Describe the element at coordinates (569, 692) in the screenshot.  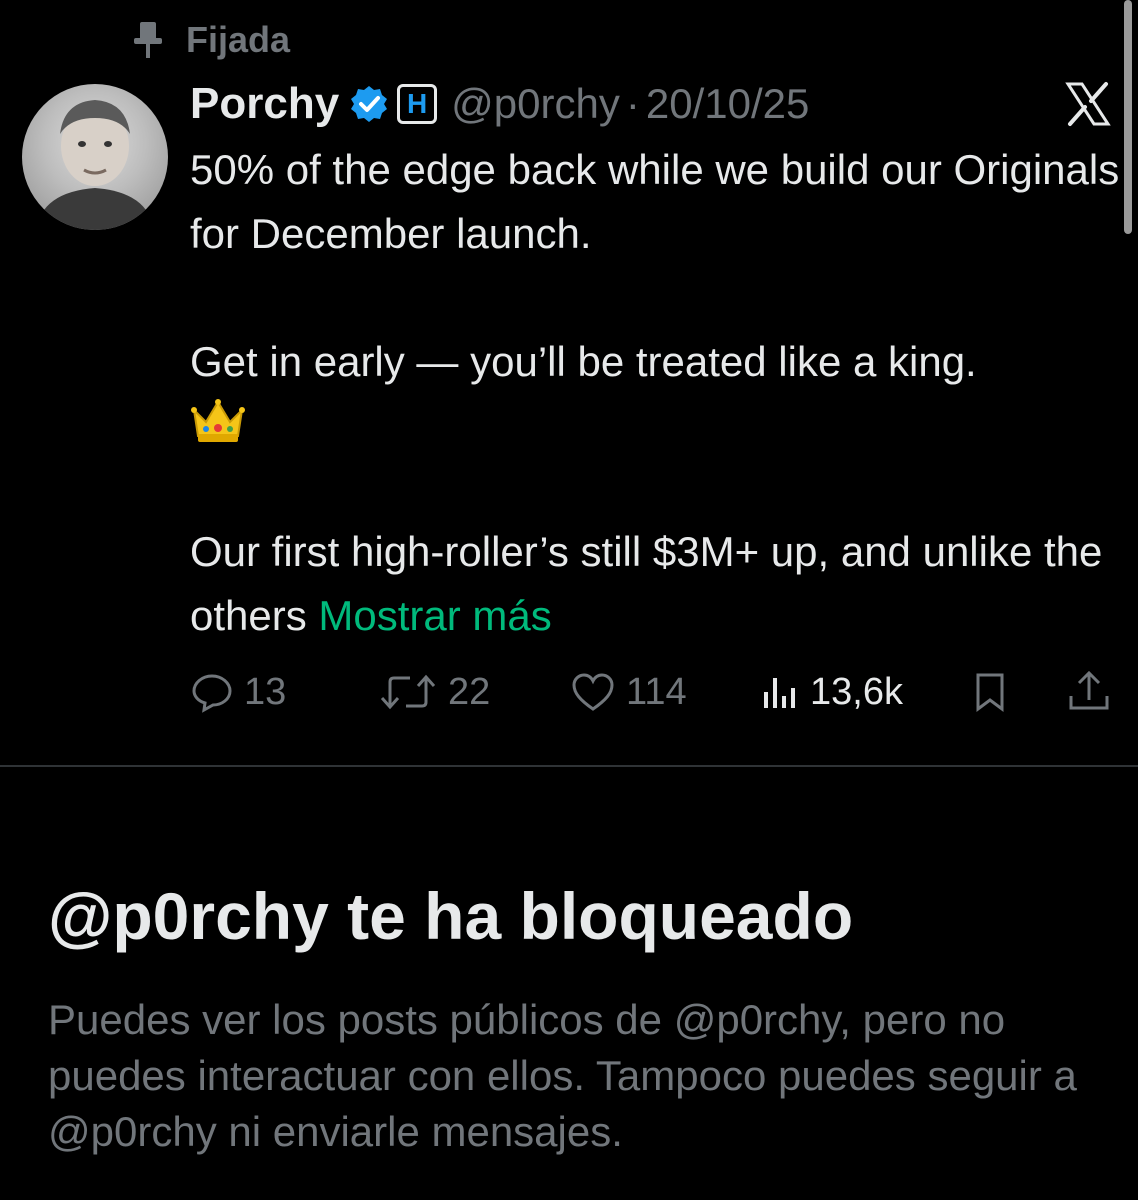
I see `tweet-actions: 13 22 114 13,6k` at that location.